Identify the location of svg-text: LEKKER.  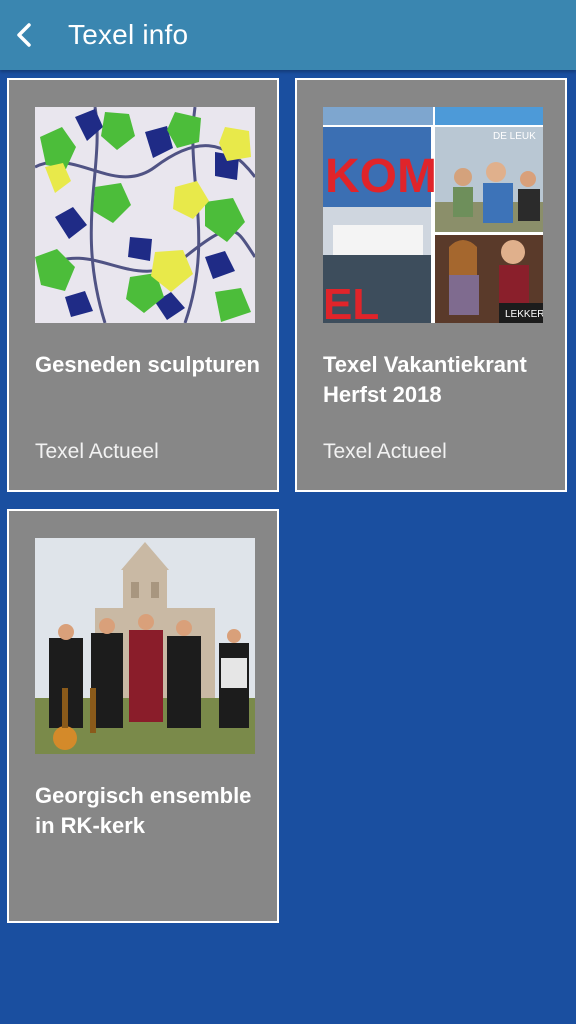
(524, 314).